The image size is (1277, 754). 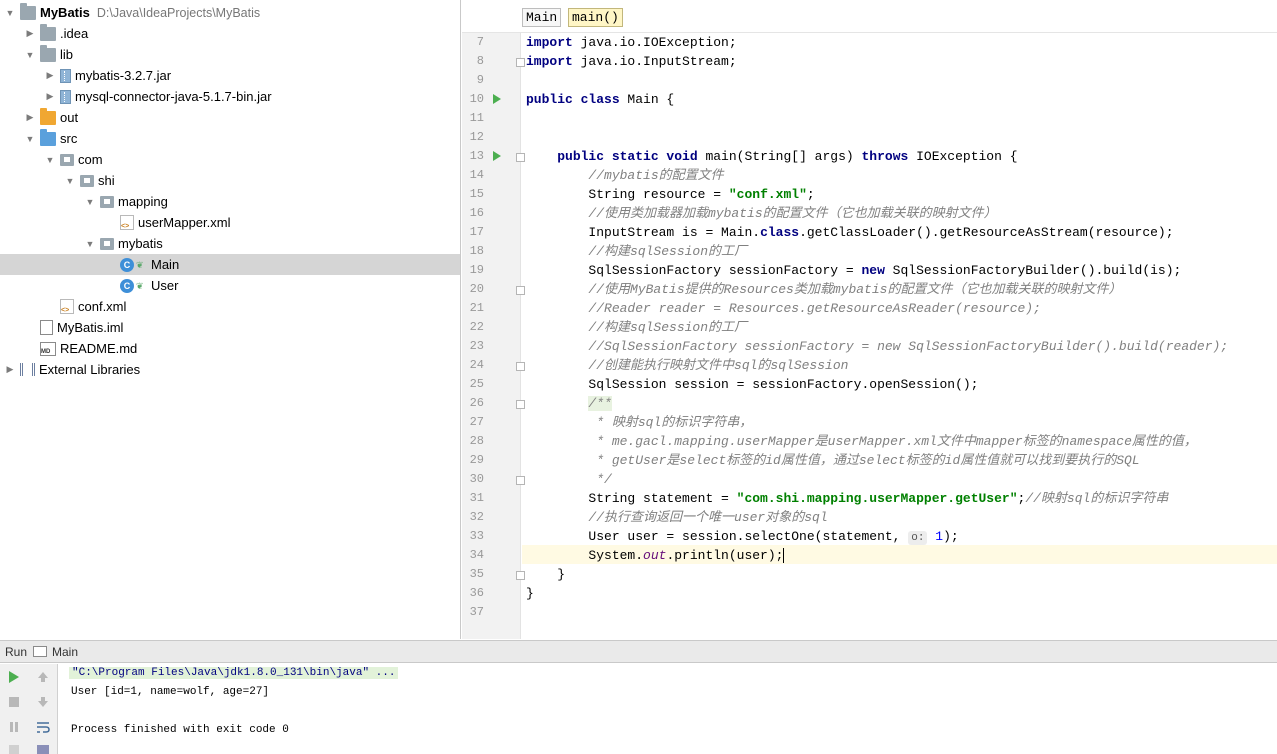 What do you see at coordinates (497, 99) in the screenshot?
I see `run-class-icon` at bounding box center [497, 99].